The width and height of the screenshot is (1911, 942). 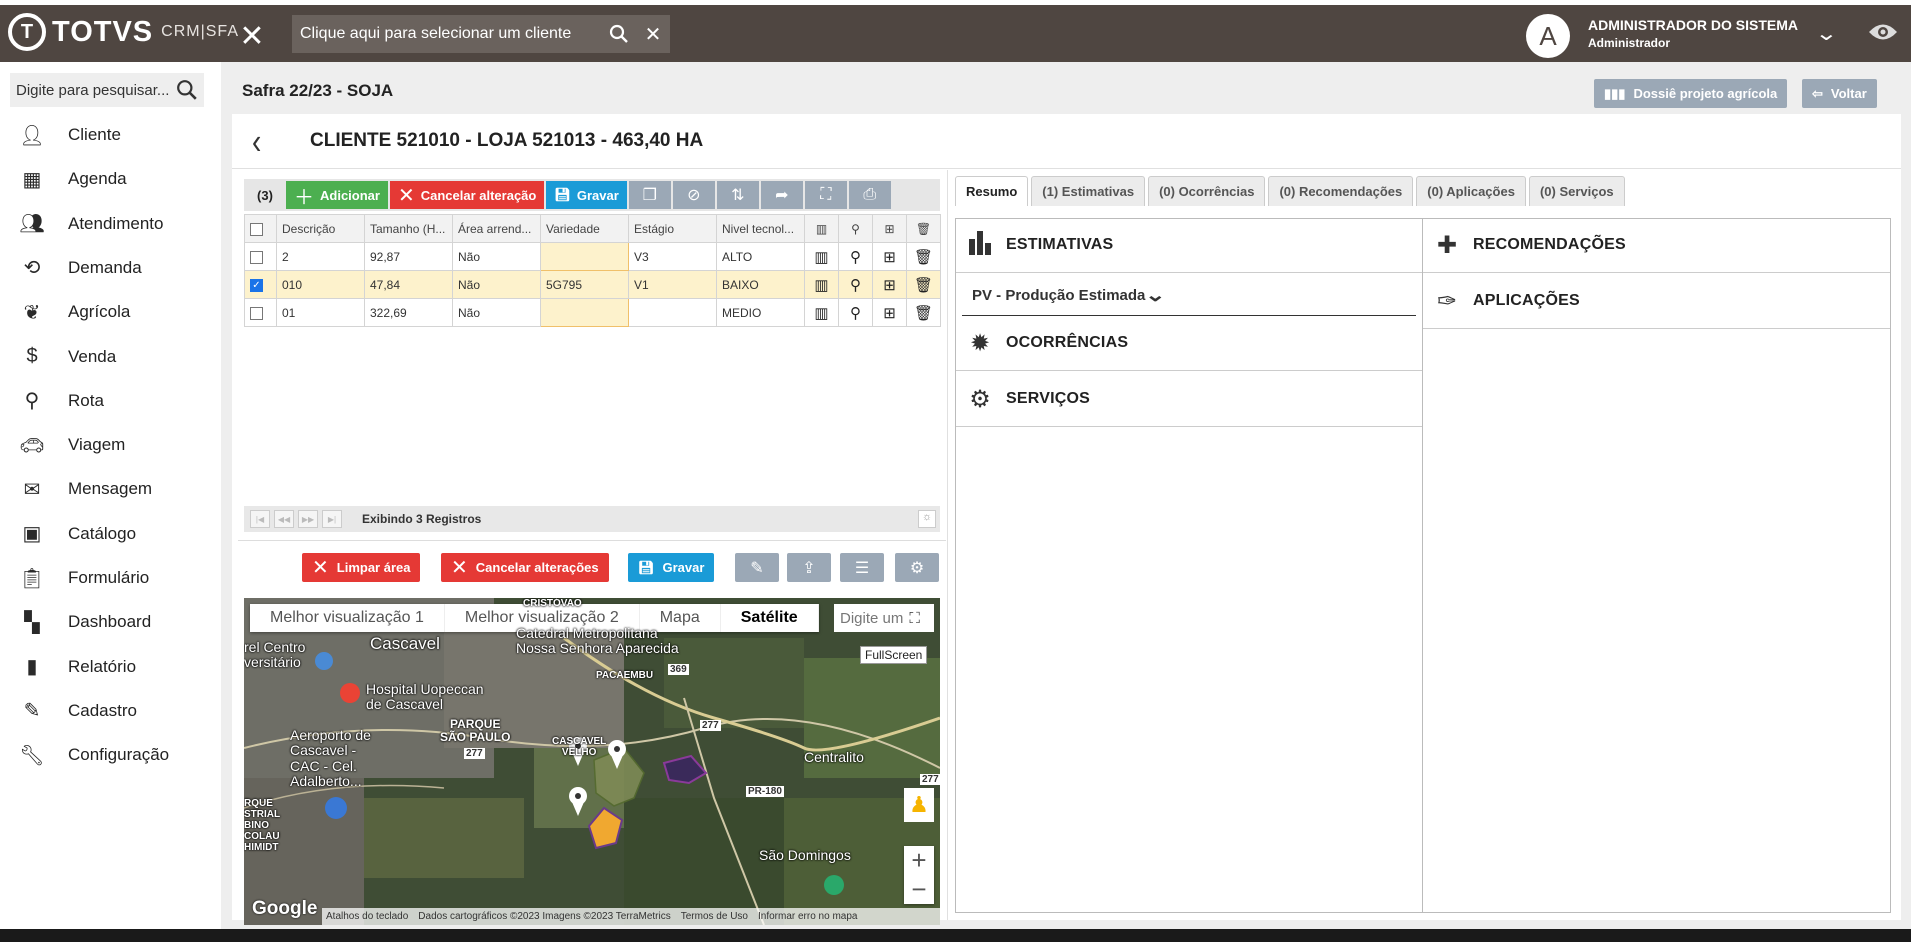 What do you see at coordinates (467, 195) in the screenshot?
I see `cancel-change-button: ✕ Cancelar alteração` at bounding box center [467, 195].